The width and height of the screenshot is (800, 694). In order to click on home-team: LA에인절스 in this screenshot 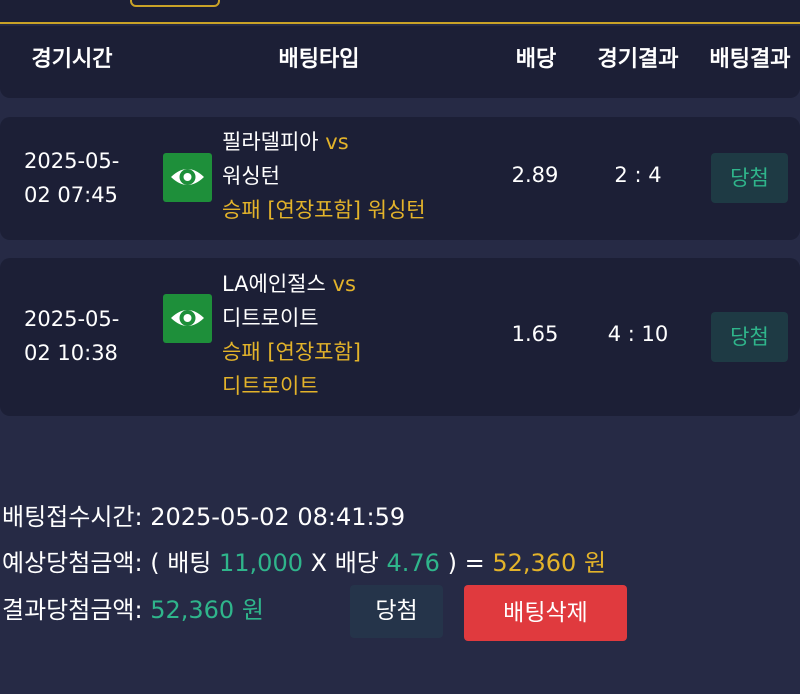, I will do `click(274, 284)`.